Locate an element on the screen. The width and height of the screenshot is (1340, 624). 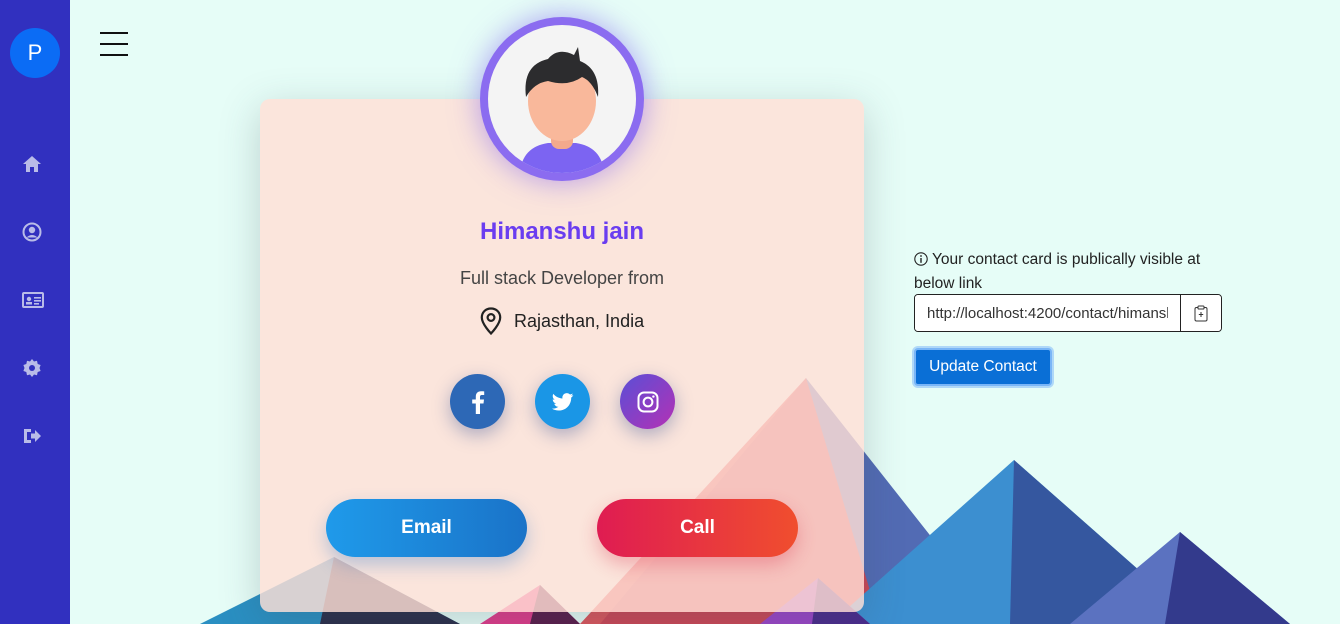
twitter-button is located at coordinates (562, 401).